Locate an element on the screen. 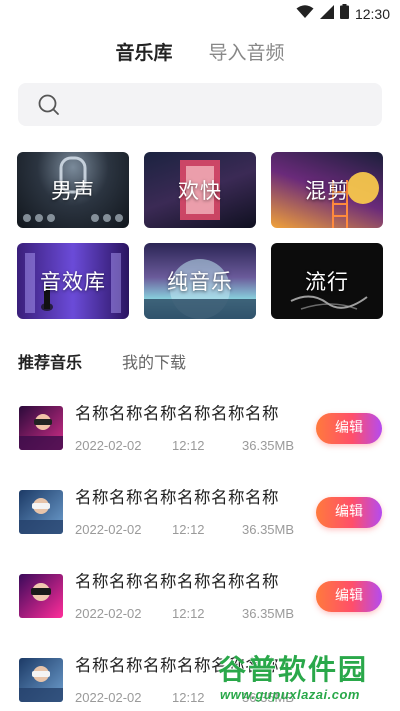  signal-icon is located at coordinates (326, 13).